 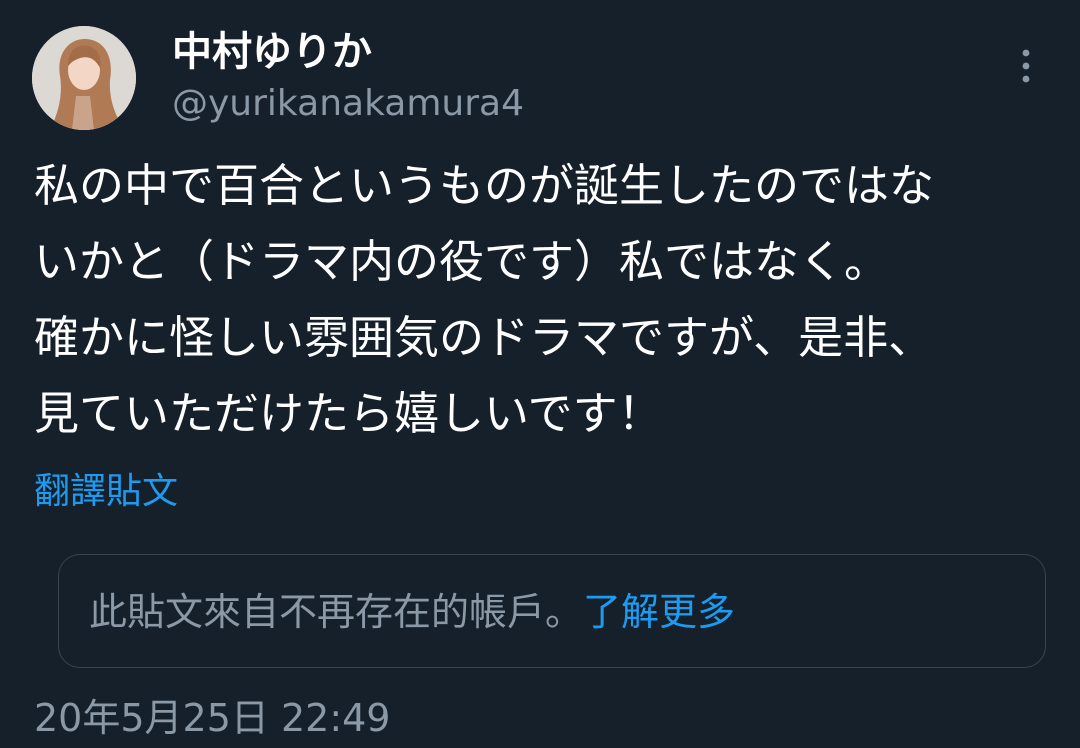 I want to click on notice-text: 此貼文來自不再存在的帳戶。了解更多, so click(x=412, y=612).